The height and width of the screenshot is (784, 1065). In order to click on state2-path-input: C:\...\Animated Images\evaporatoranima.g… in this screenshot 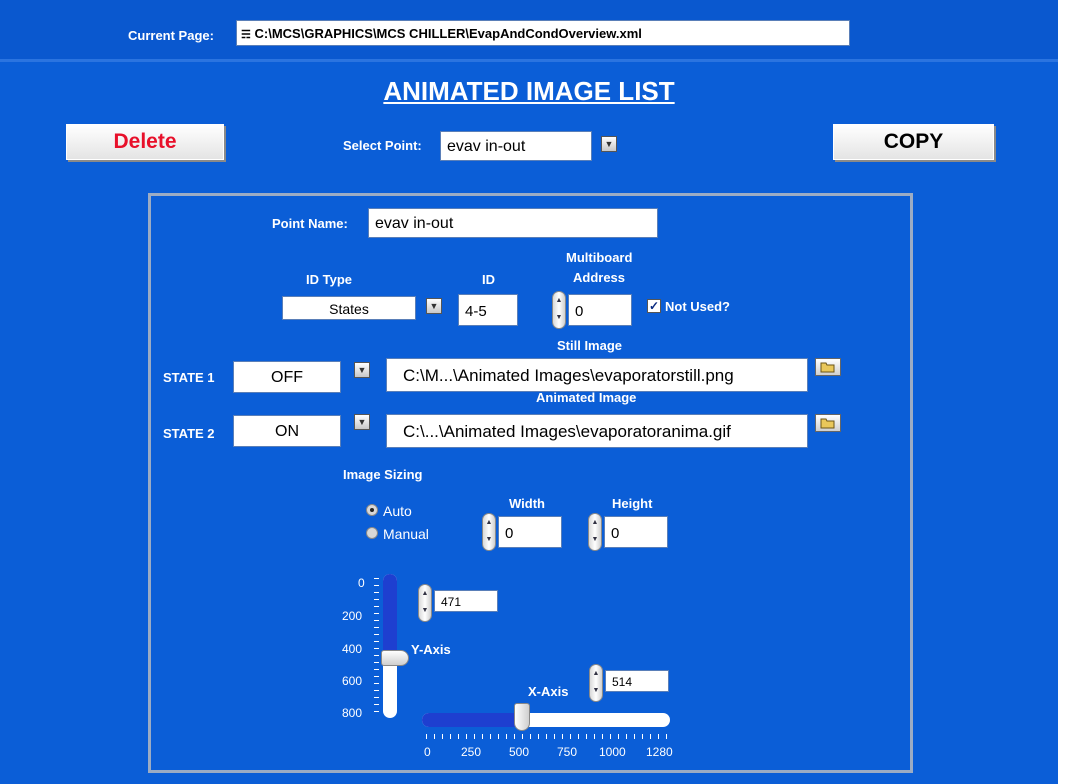, I will do `click(597, 431)`.